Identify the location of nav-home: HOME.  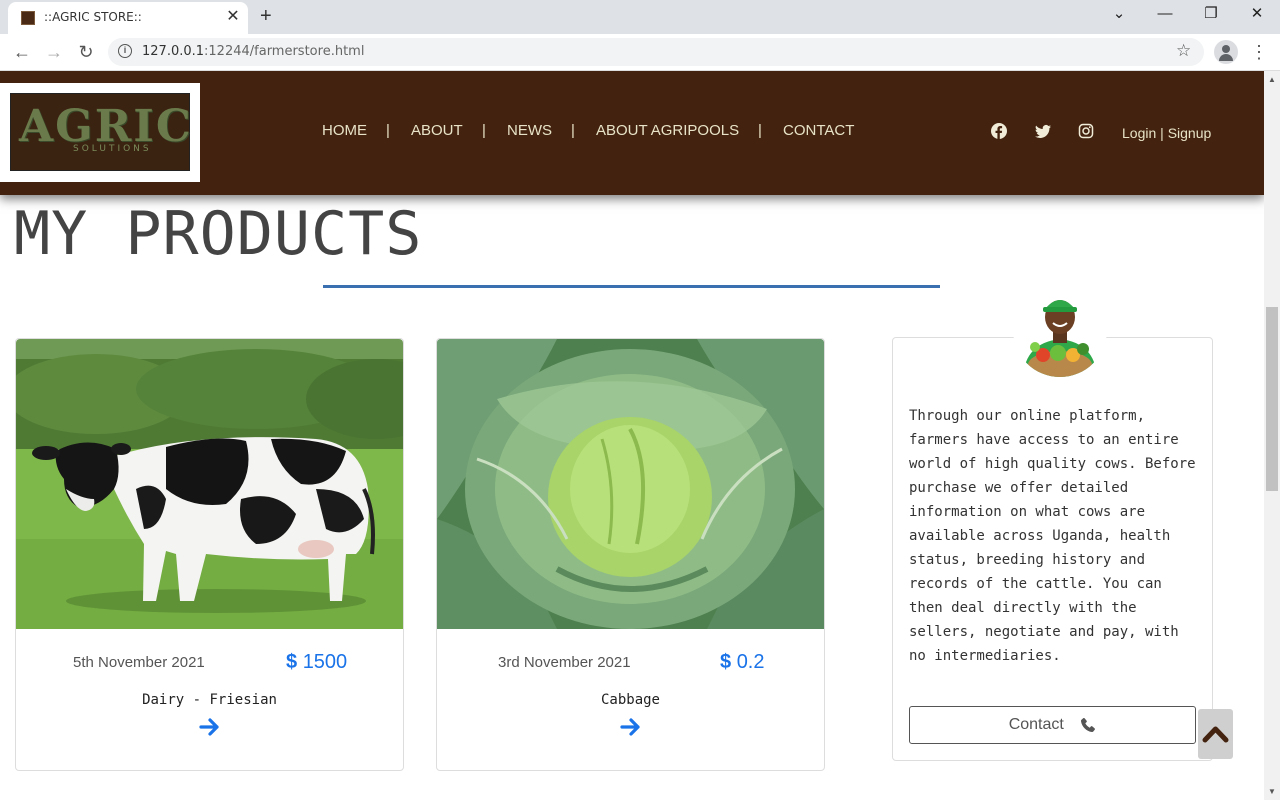
(344, 131).